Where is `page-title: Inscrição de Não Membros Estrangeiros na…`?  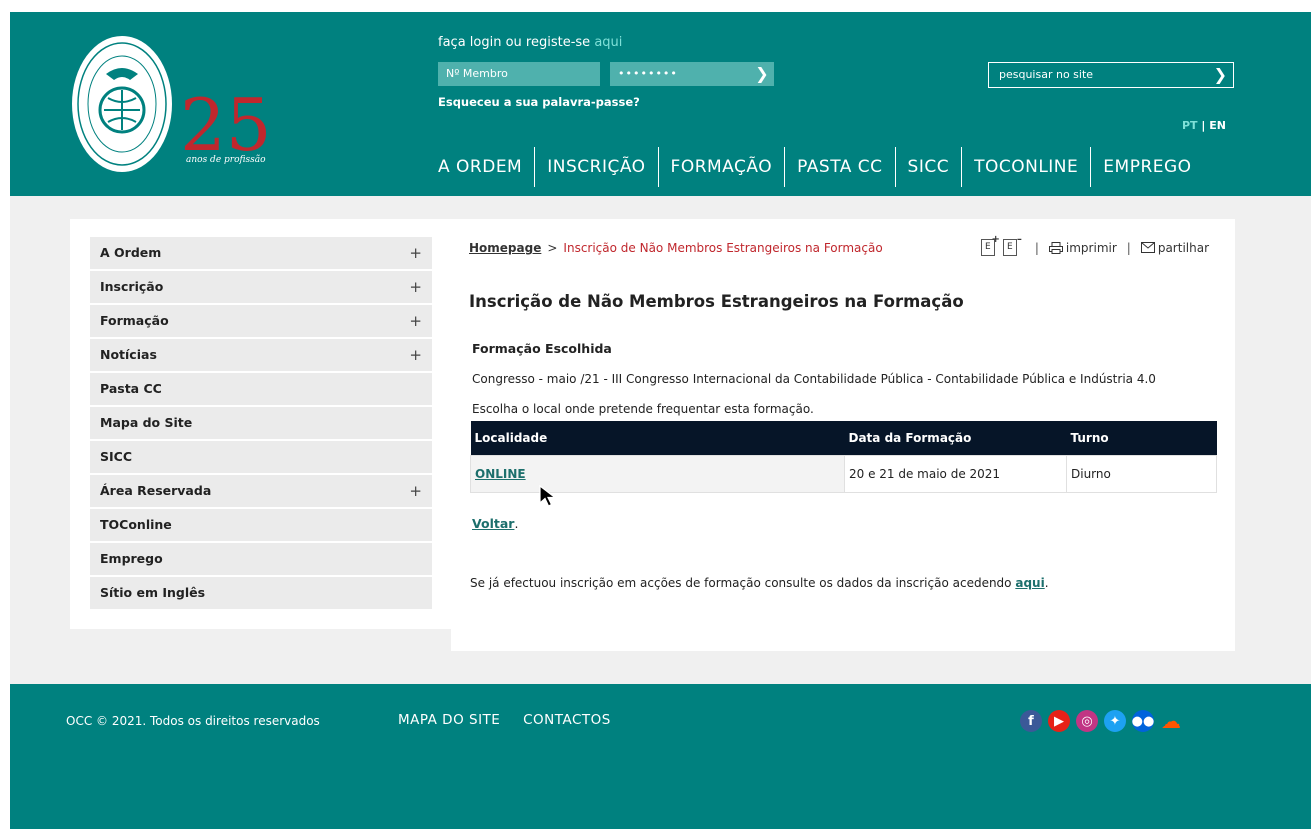
page-title: Inscrição de Não Membros Estrangeiros na… is located at coordinates (716, 301).